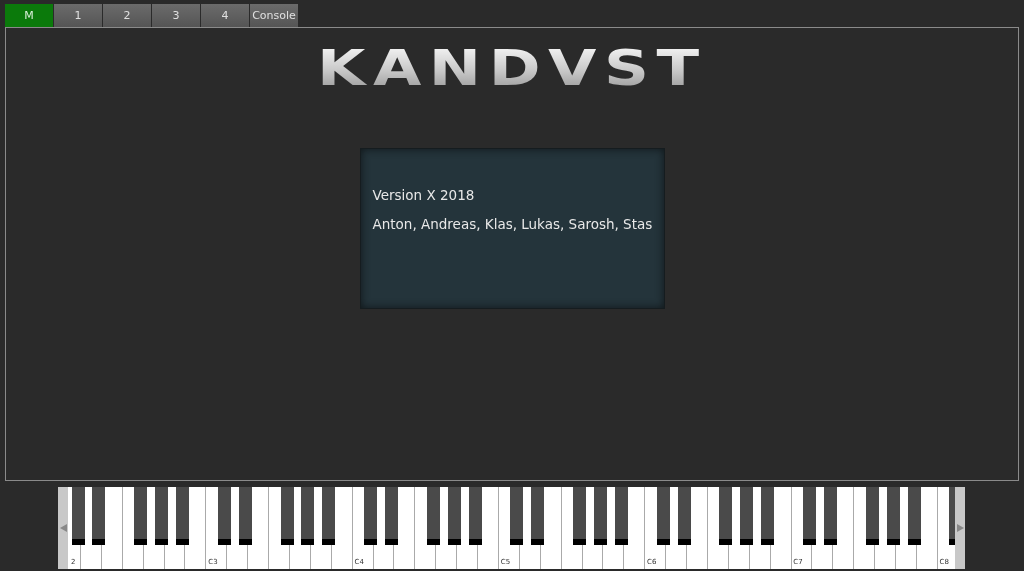 The width and height of the screenshot is (1024, 571). I want to click on tab: 1, so click(78, 15).